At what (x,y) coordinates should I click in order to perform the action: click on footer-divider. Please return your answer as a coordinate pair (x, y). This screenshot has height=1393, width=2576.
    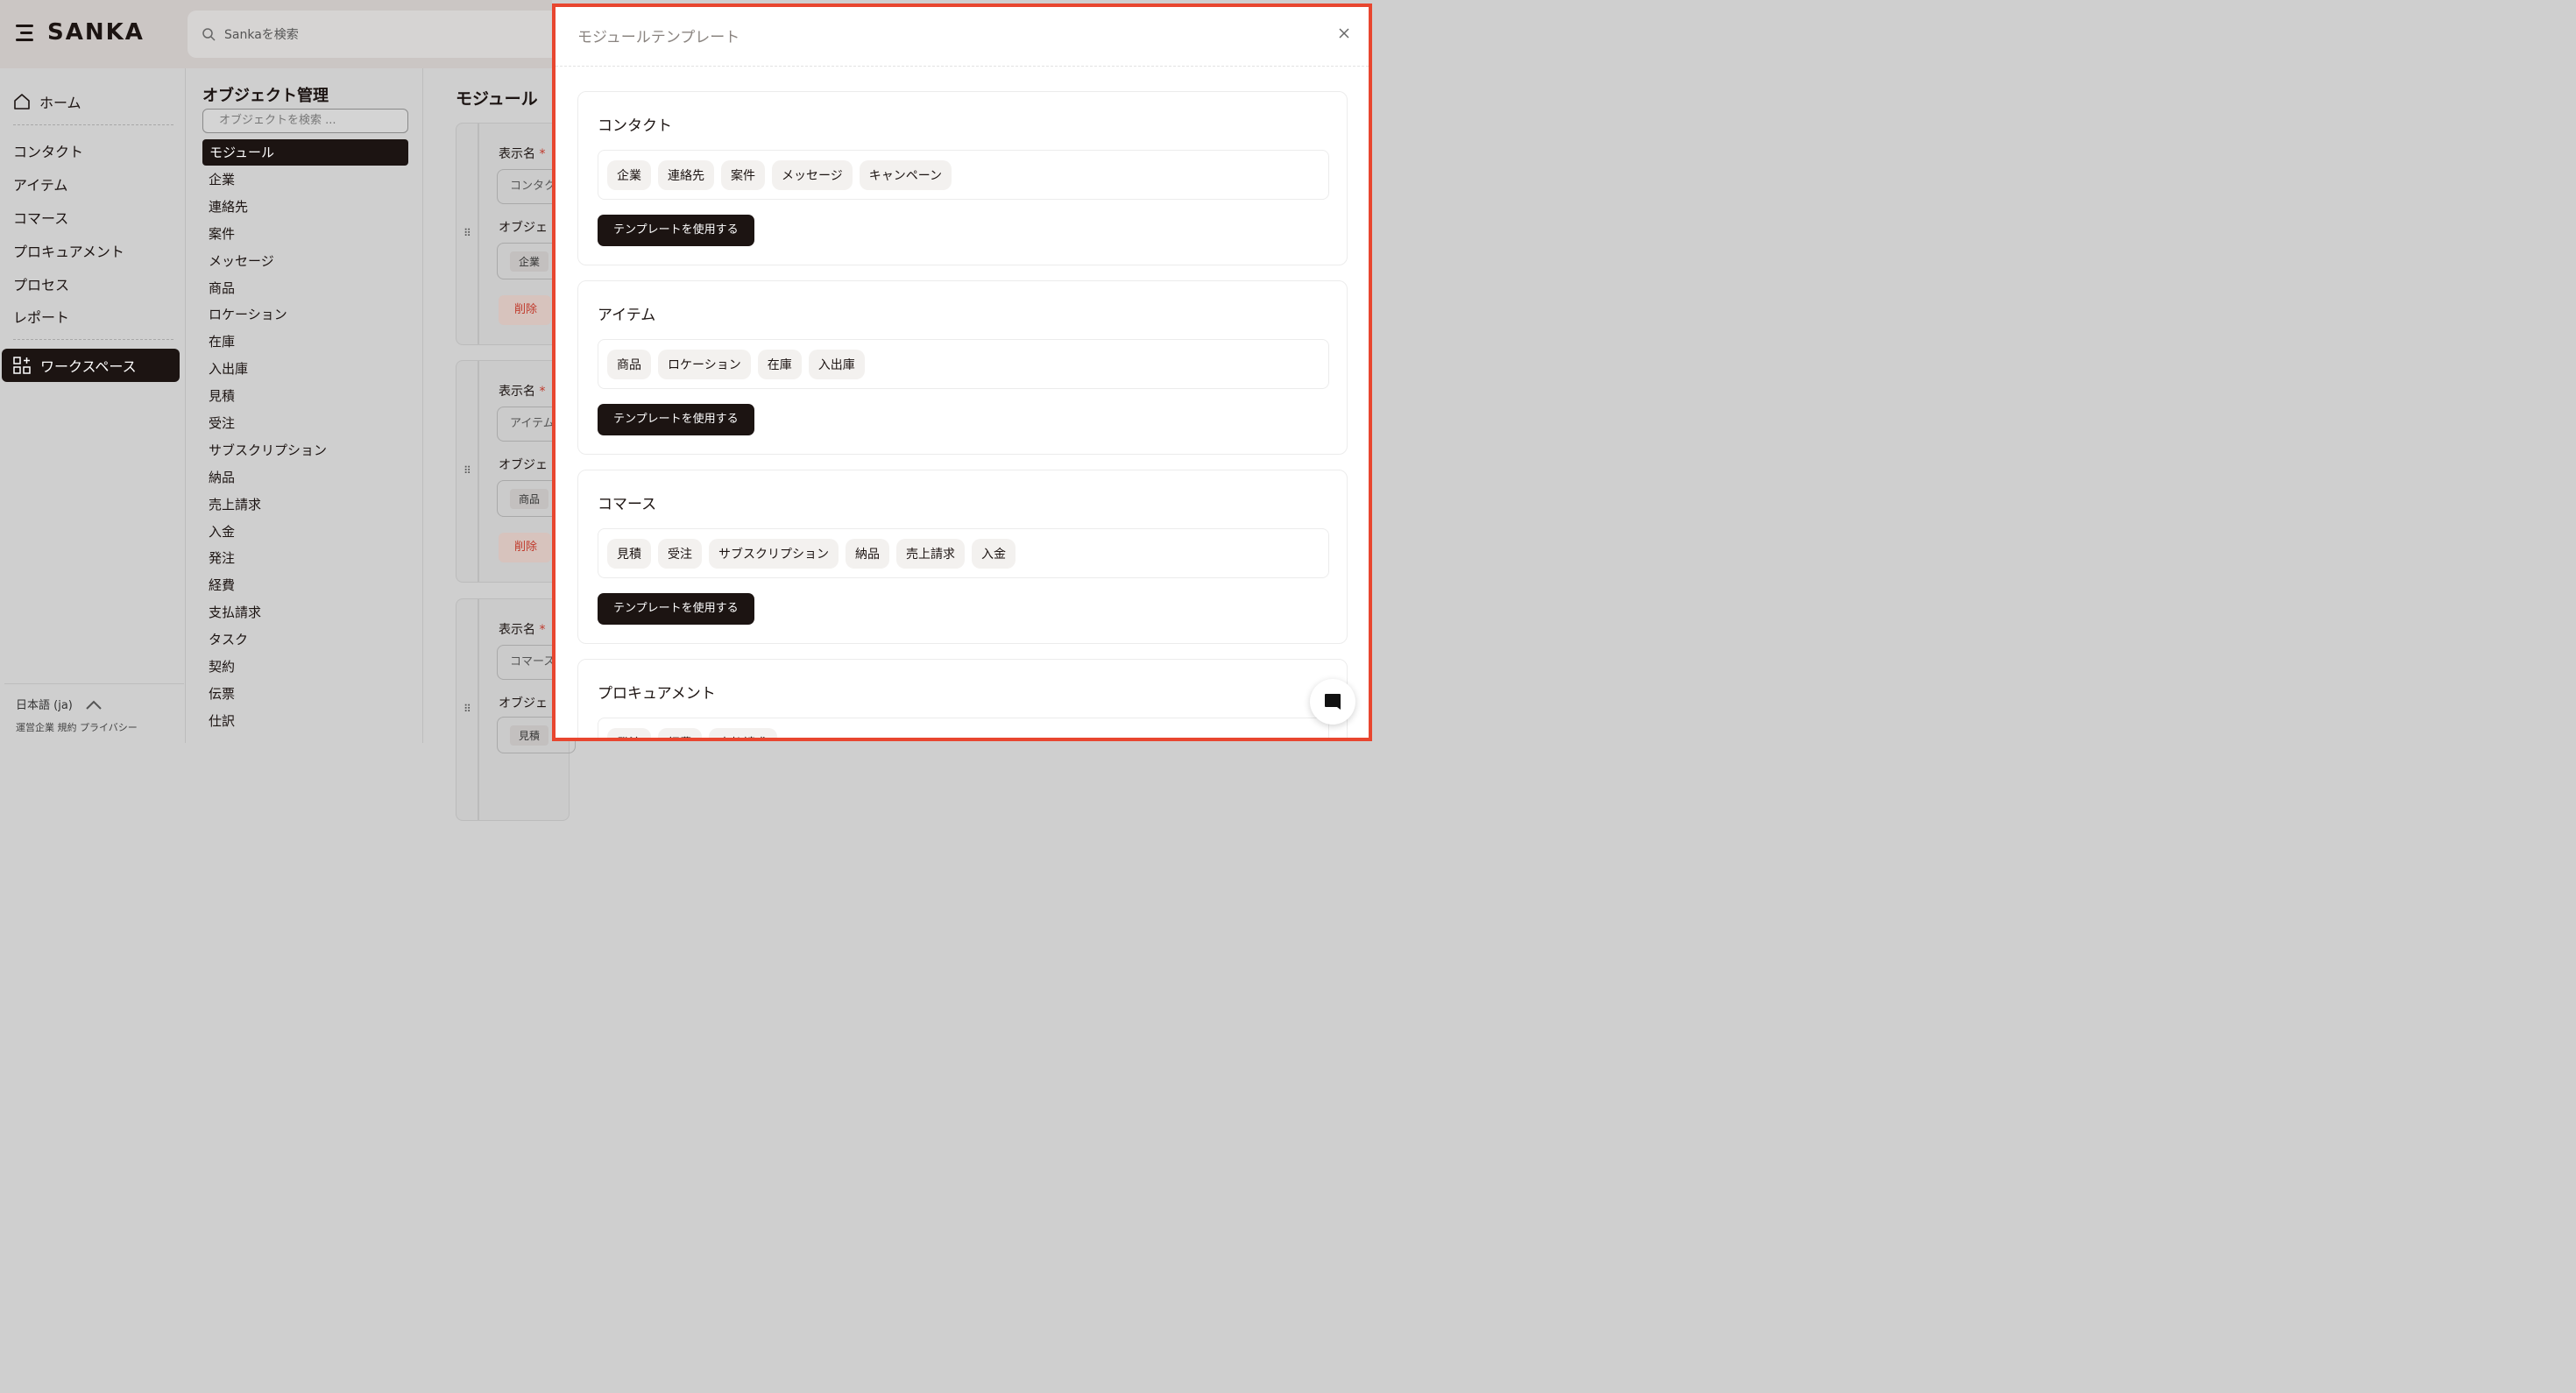
    Looking at the image, I should click on (94, 683).